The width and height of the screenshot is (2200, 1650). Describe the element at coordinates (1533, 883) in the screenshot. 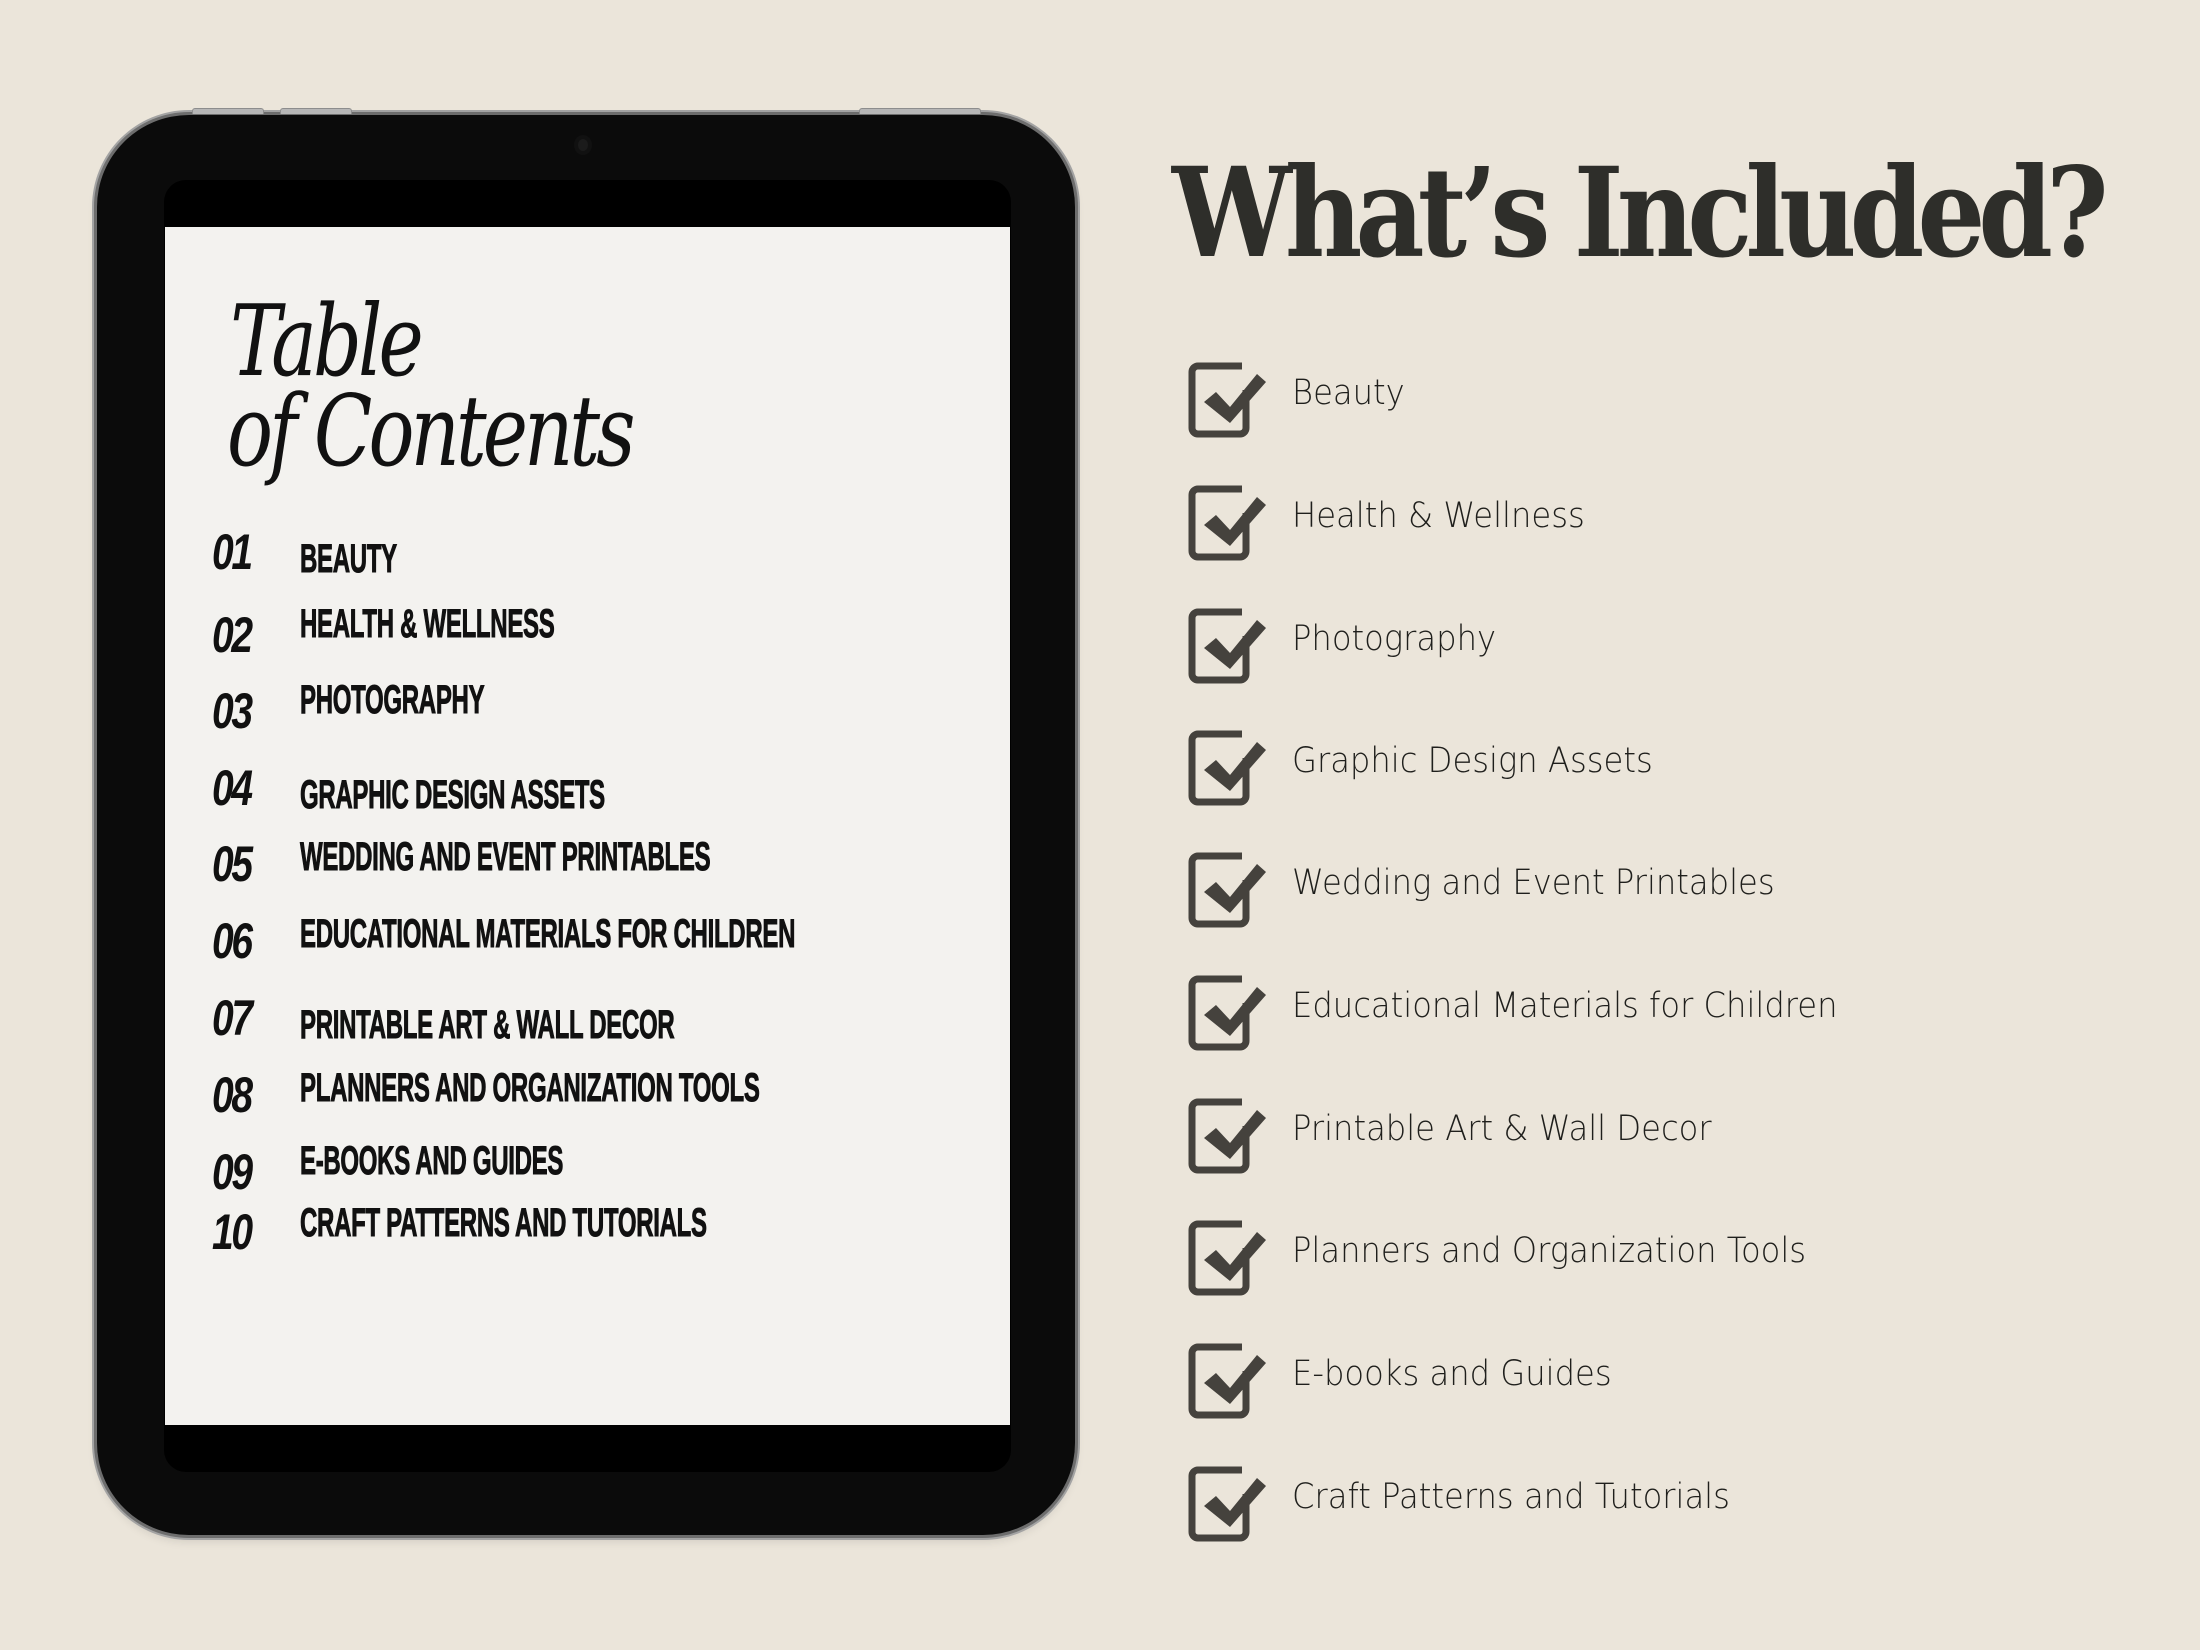

I see `list-item-label: Wedding and Event Printables` at that location.